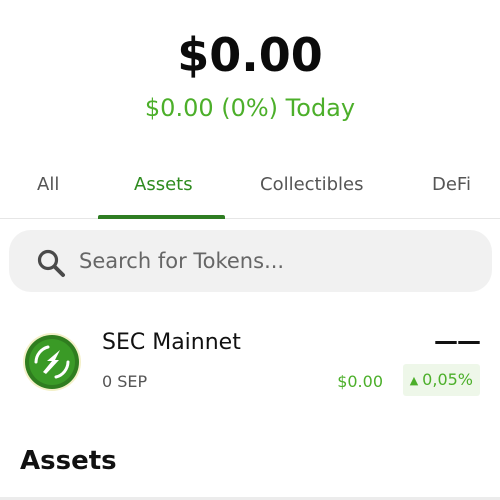  Describe the element at coordinates (250, 55) in the screenshot. I see `total-balance: $0.00` at that location.